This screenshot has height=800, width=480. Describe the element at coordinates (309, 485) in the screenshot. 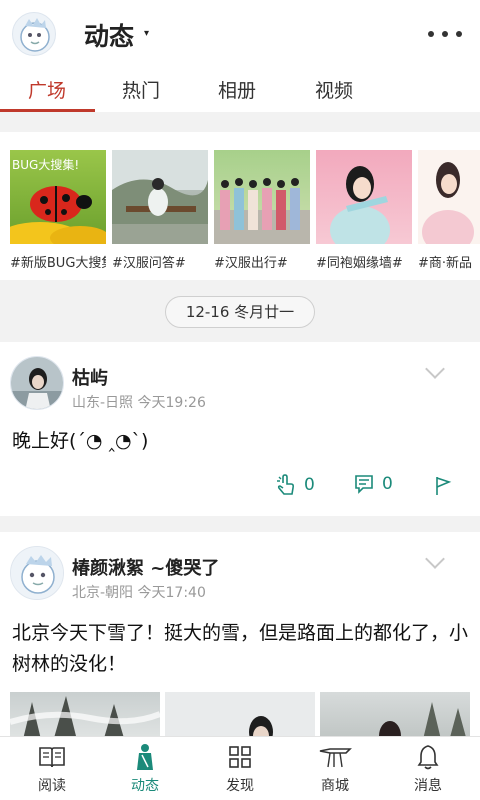

I see `like-count: 0` at that location.